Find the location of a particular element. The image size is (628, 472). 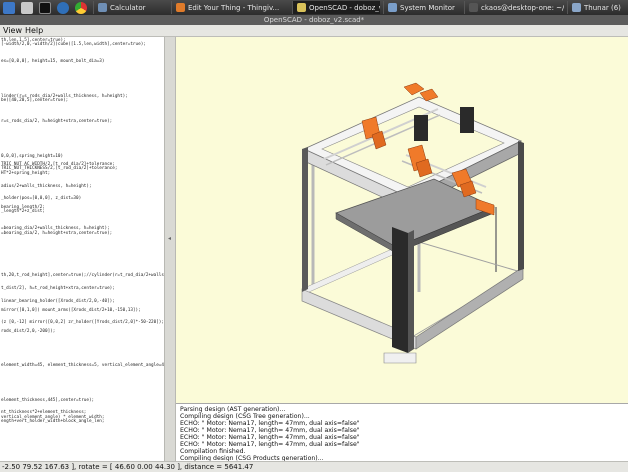

model-post-corner-left is located at coordinates (305, 219).